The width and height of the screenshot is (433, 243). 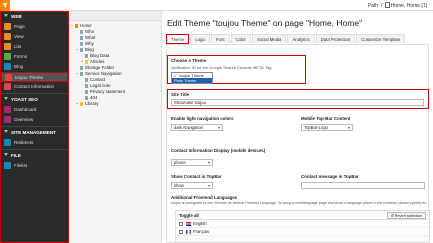 What do you see at coordinates (326, 118) in the screenshot?
I see `mobile-topbar-label: Mobile Top-Bar Content` at bounding box center [326, 118].